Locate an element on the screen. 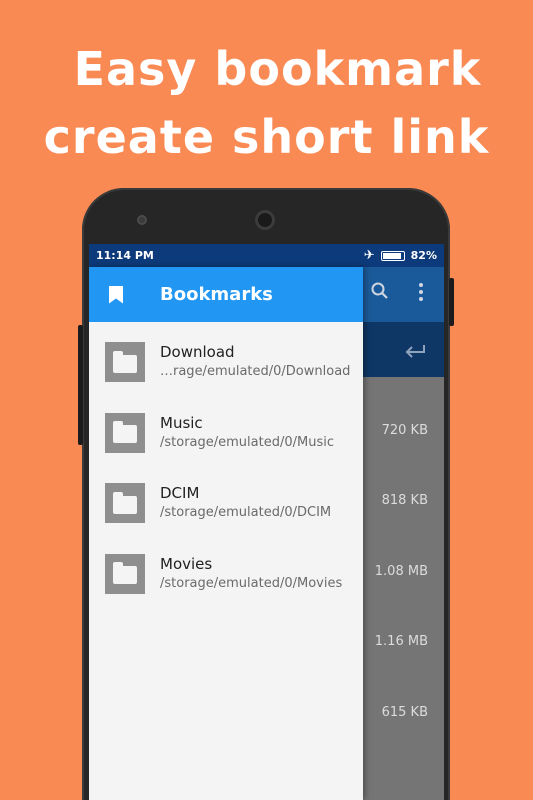  status-bar: 11:14 PM ✈ 82% is located at coordinates (266, 255).